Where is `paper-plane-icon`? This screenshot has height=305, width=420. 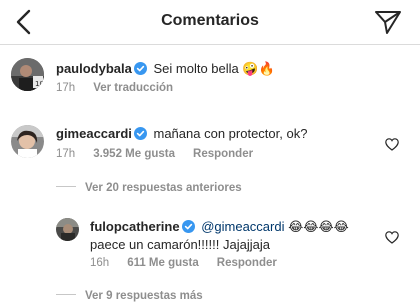 paper-plane-icon is located at coordinates (388, 22).